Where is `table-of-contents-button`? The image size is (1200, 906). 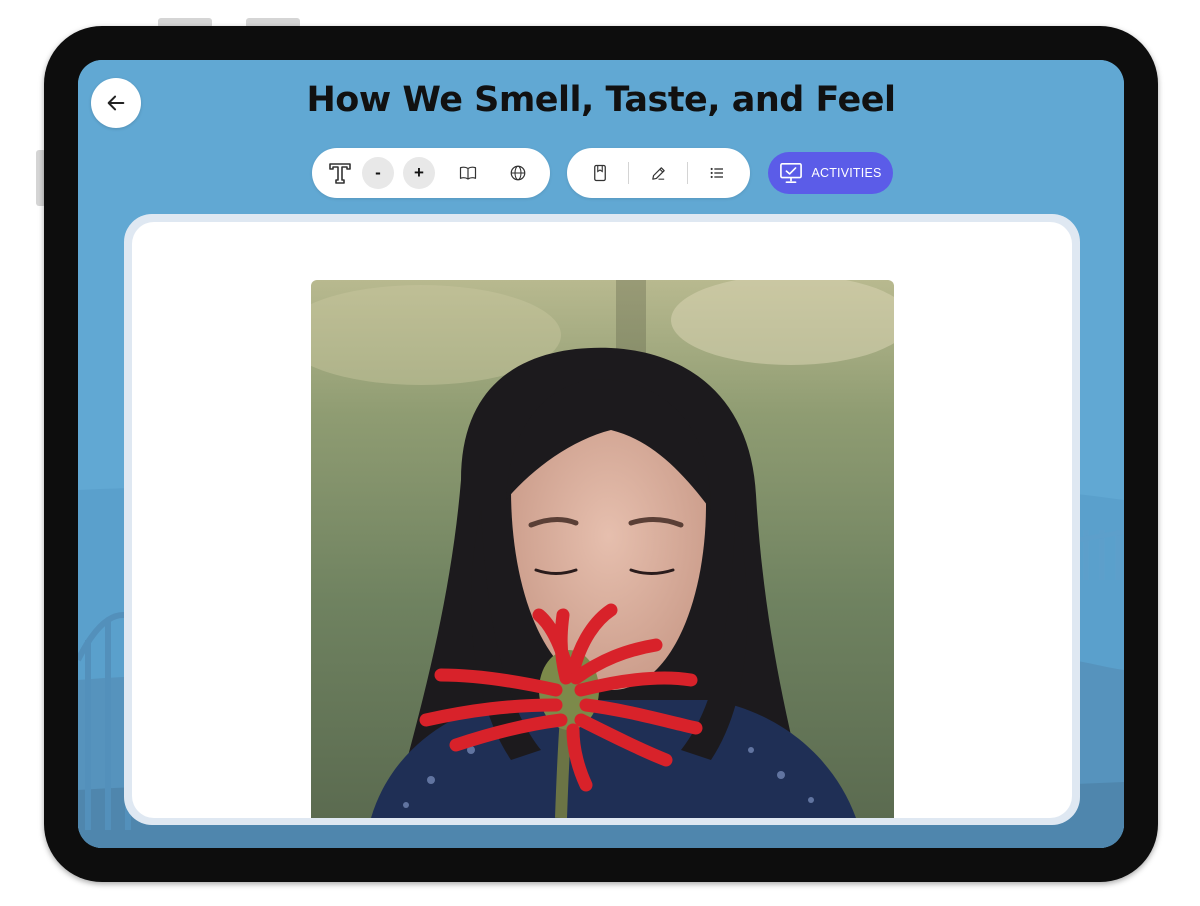 table-of-contents-button is located at coordinates (717, 173).